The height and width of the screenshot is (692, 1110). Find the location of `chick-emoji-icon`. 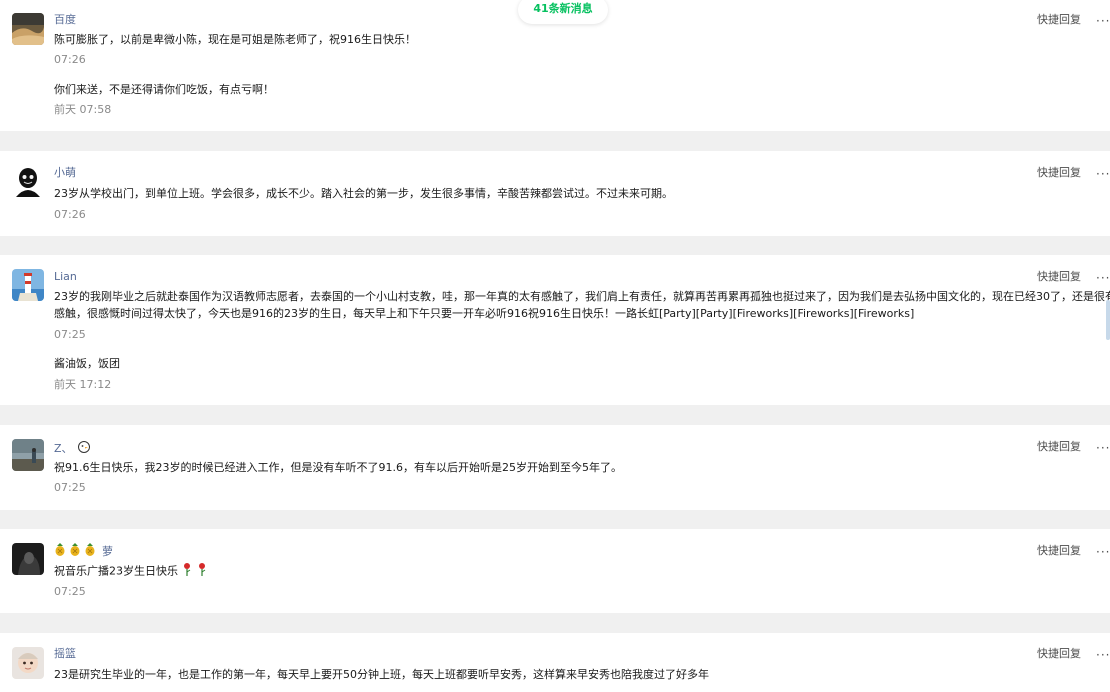

chick-emoji-icon is located at coordinates (84, 449).